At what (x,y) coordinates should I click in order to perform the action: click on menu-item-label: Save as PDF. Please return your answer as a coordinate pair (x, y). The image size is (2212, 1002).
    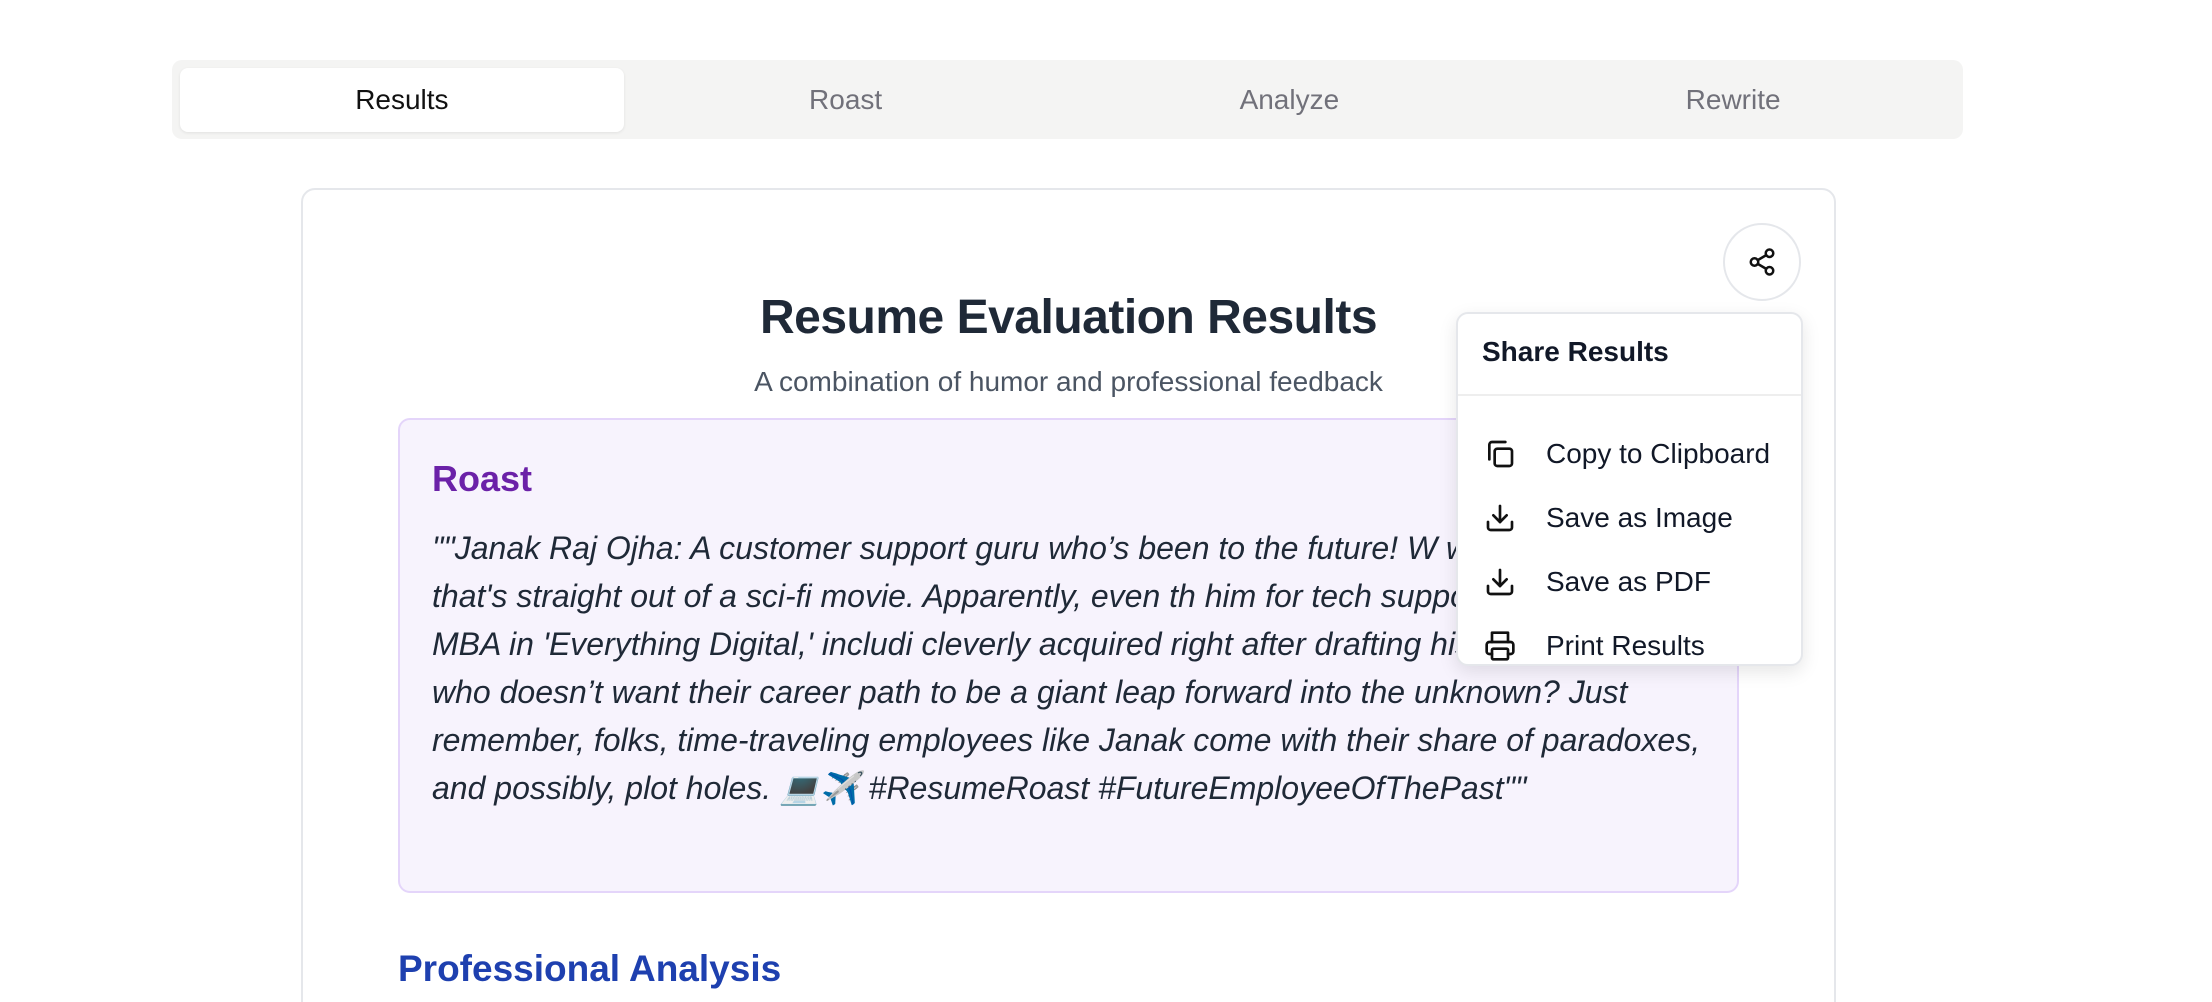
    Looking at the image, I should click on (1628, 581).